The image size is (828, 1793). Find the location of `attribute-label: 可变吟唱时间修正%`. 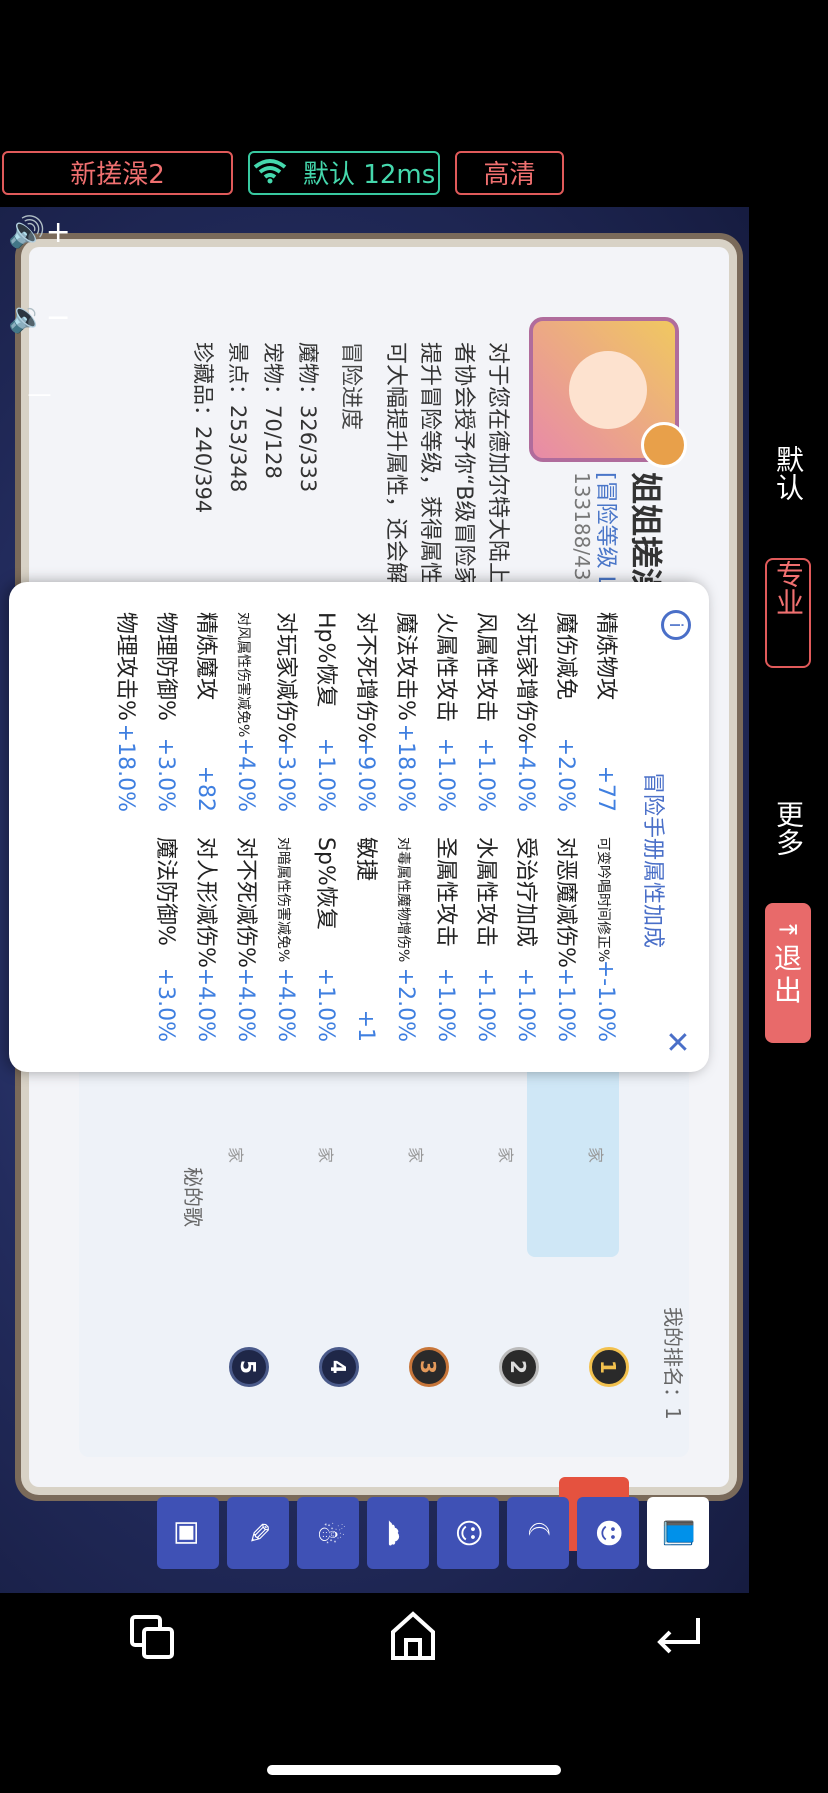

attribute-label: 可变吟唱时间修正% is located at coordinates (603, 900).